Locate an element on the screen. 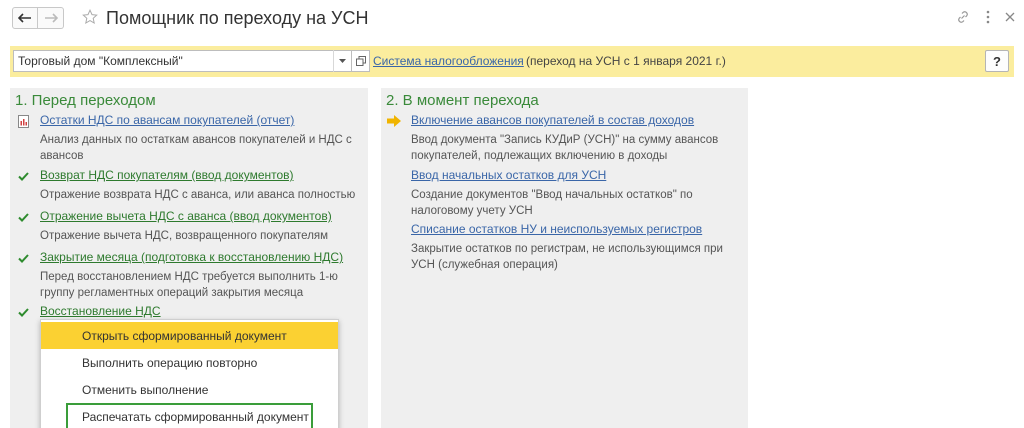  organization-select: Торговый дом "Комплексный" is located at coordinates (191, 61).